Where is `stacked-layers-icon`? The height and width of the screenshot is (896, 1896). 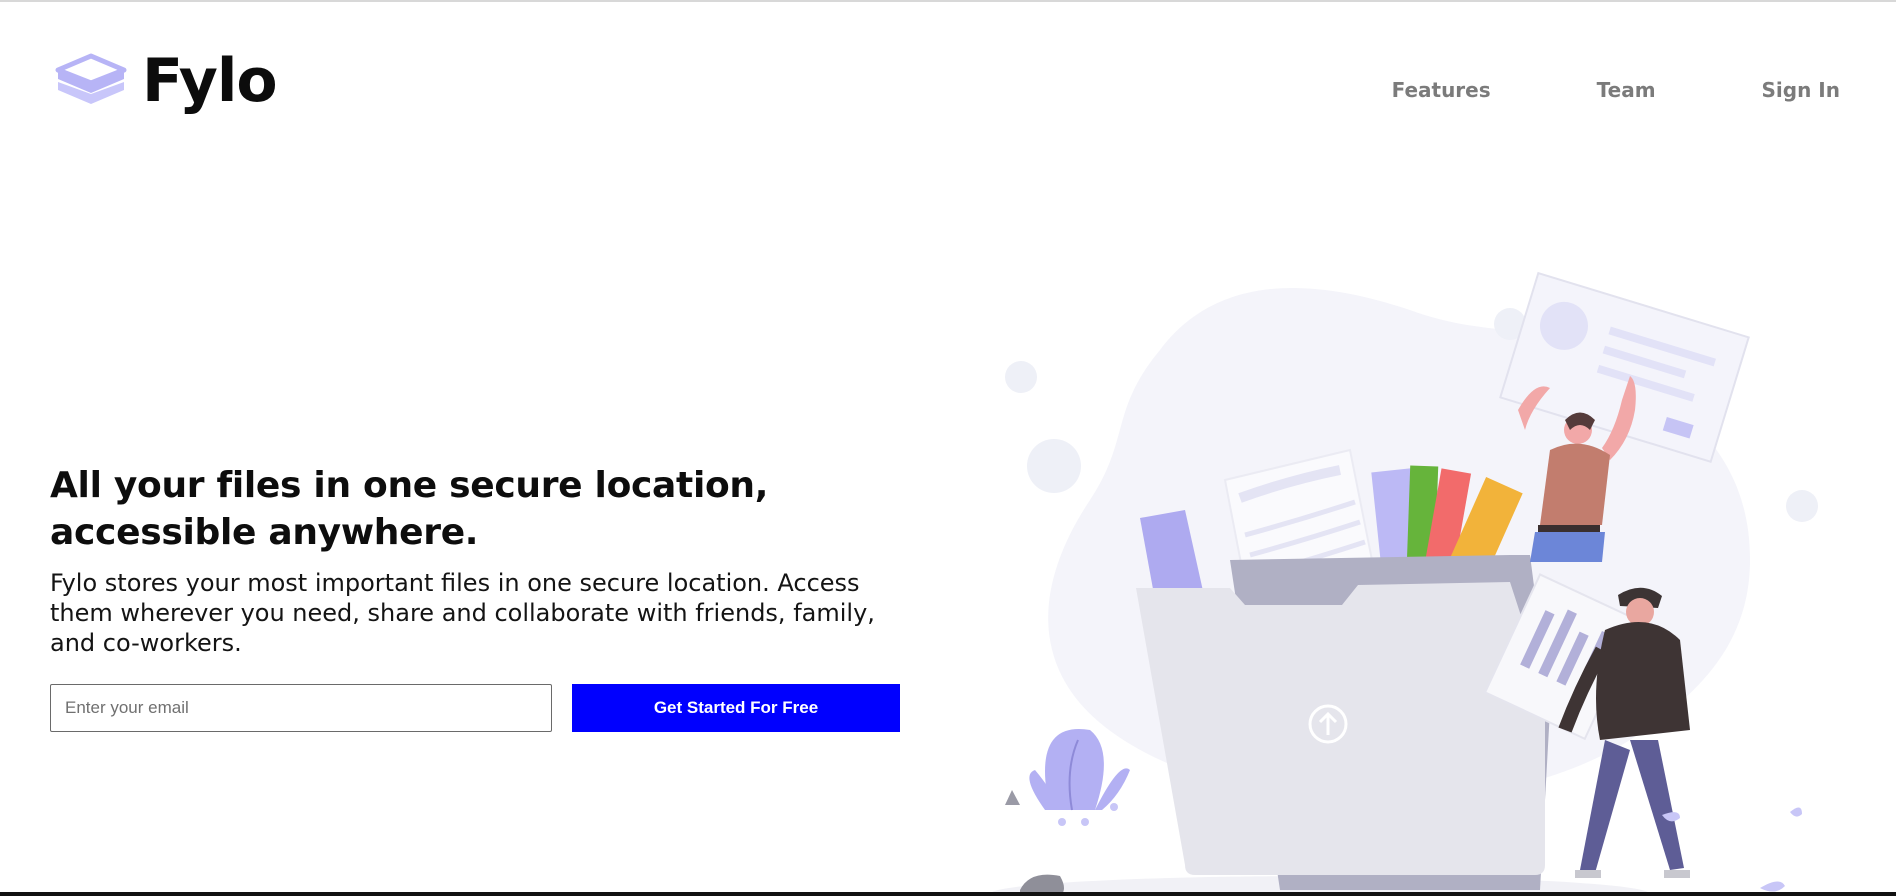
stacked-layers-icon is located at coordinates (91, 78).